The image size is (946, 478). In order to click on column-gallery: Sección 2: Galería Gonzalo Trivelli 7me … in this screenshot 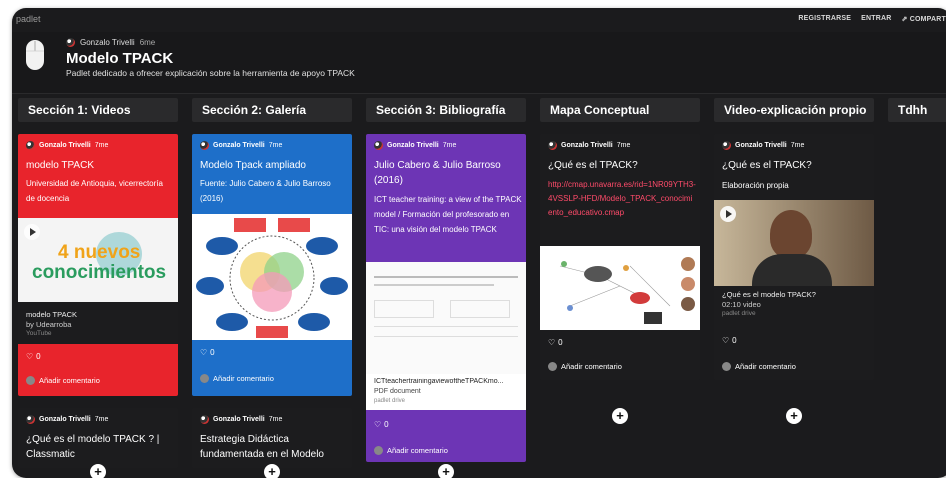, I will do `click(272, 288)`.